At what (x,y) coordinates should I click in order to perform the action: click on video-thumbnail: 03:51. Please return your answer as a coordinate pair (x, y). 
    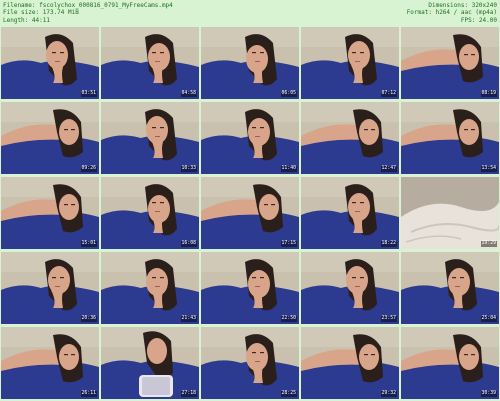
    Looking at the image, I should click on (50, 63).